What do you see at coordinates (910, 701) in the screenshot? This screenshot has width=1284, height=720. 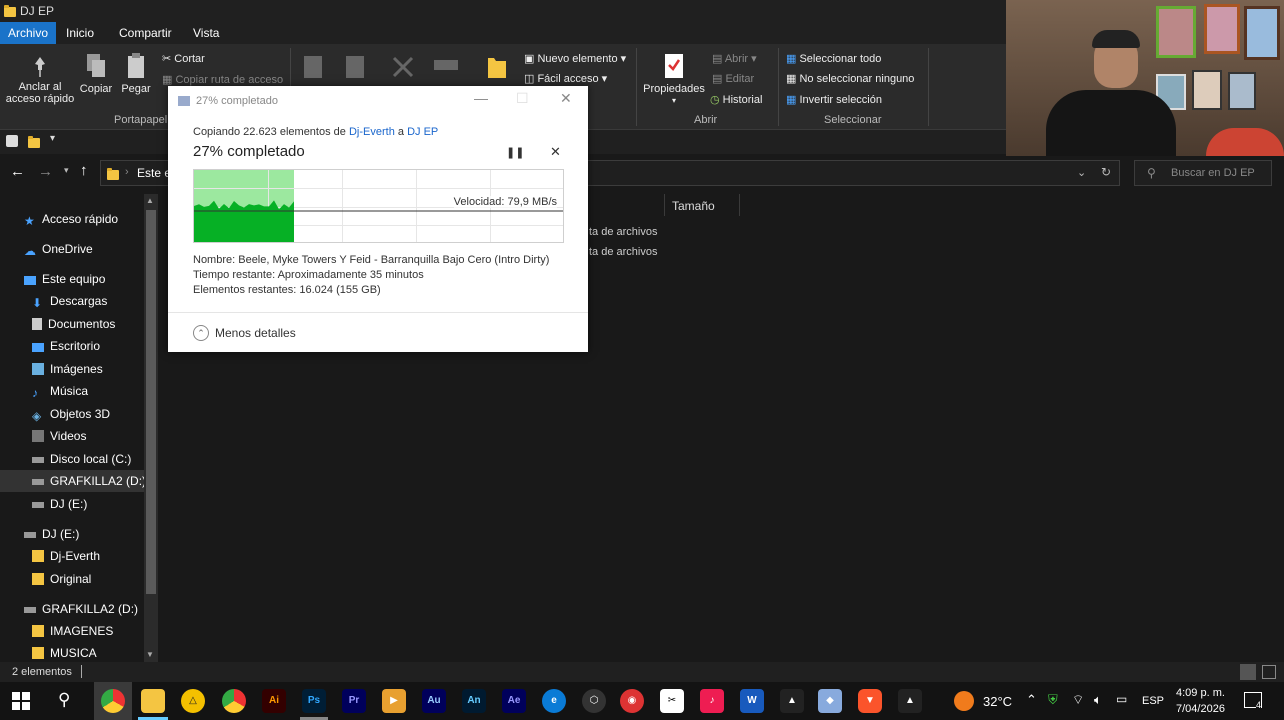 I see `app-red-triangle-icon: ▲` at bounding box center [910, 701].